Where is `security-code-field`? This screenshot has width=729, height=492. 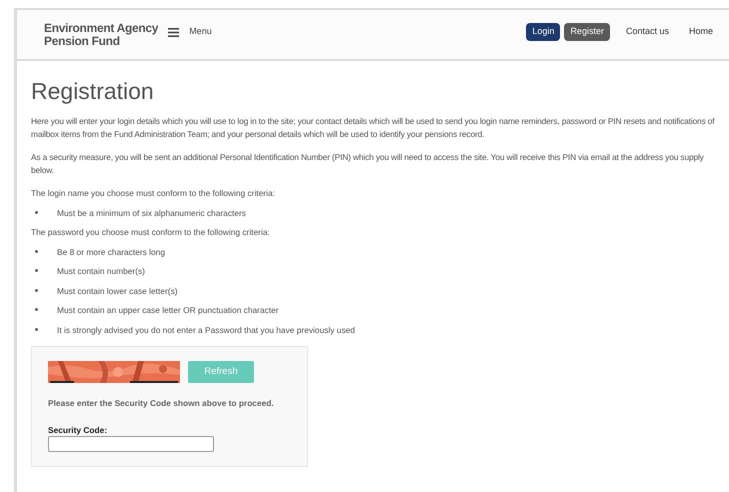 security-code-field is located at coordinates (131, 444).